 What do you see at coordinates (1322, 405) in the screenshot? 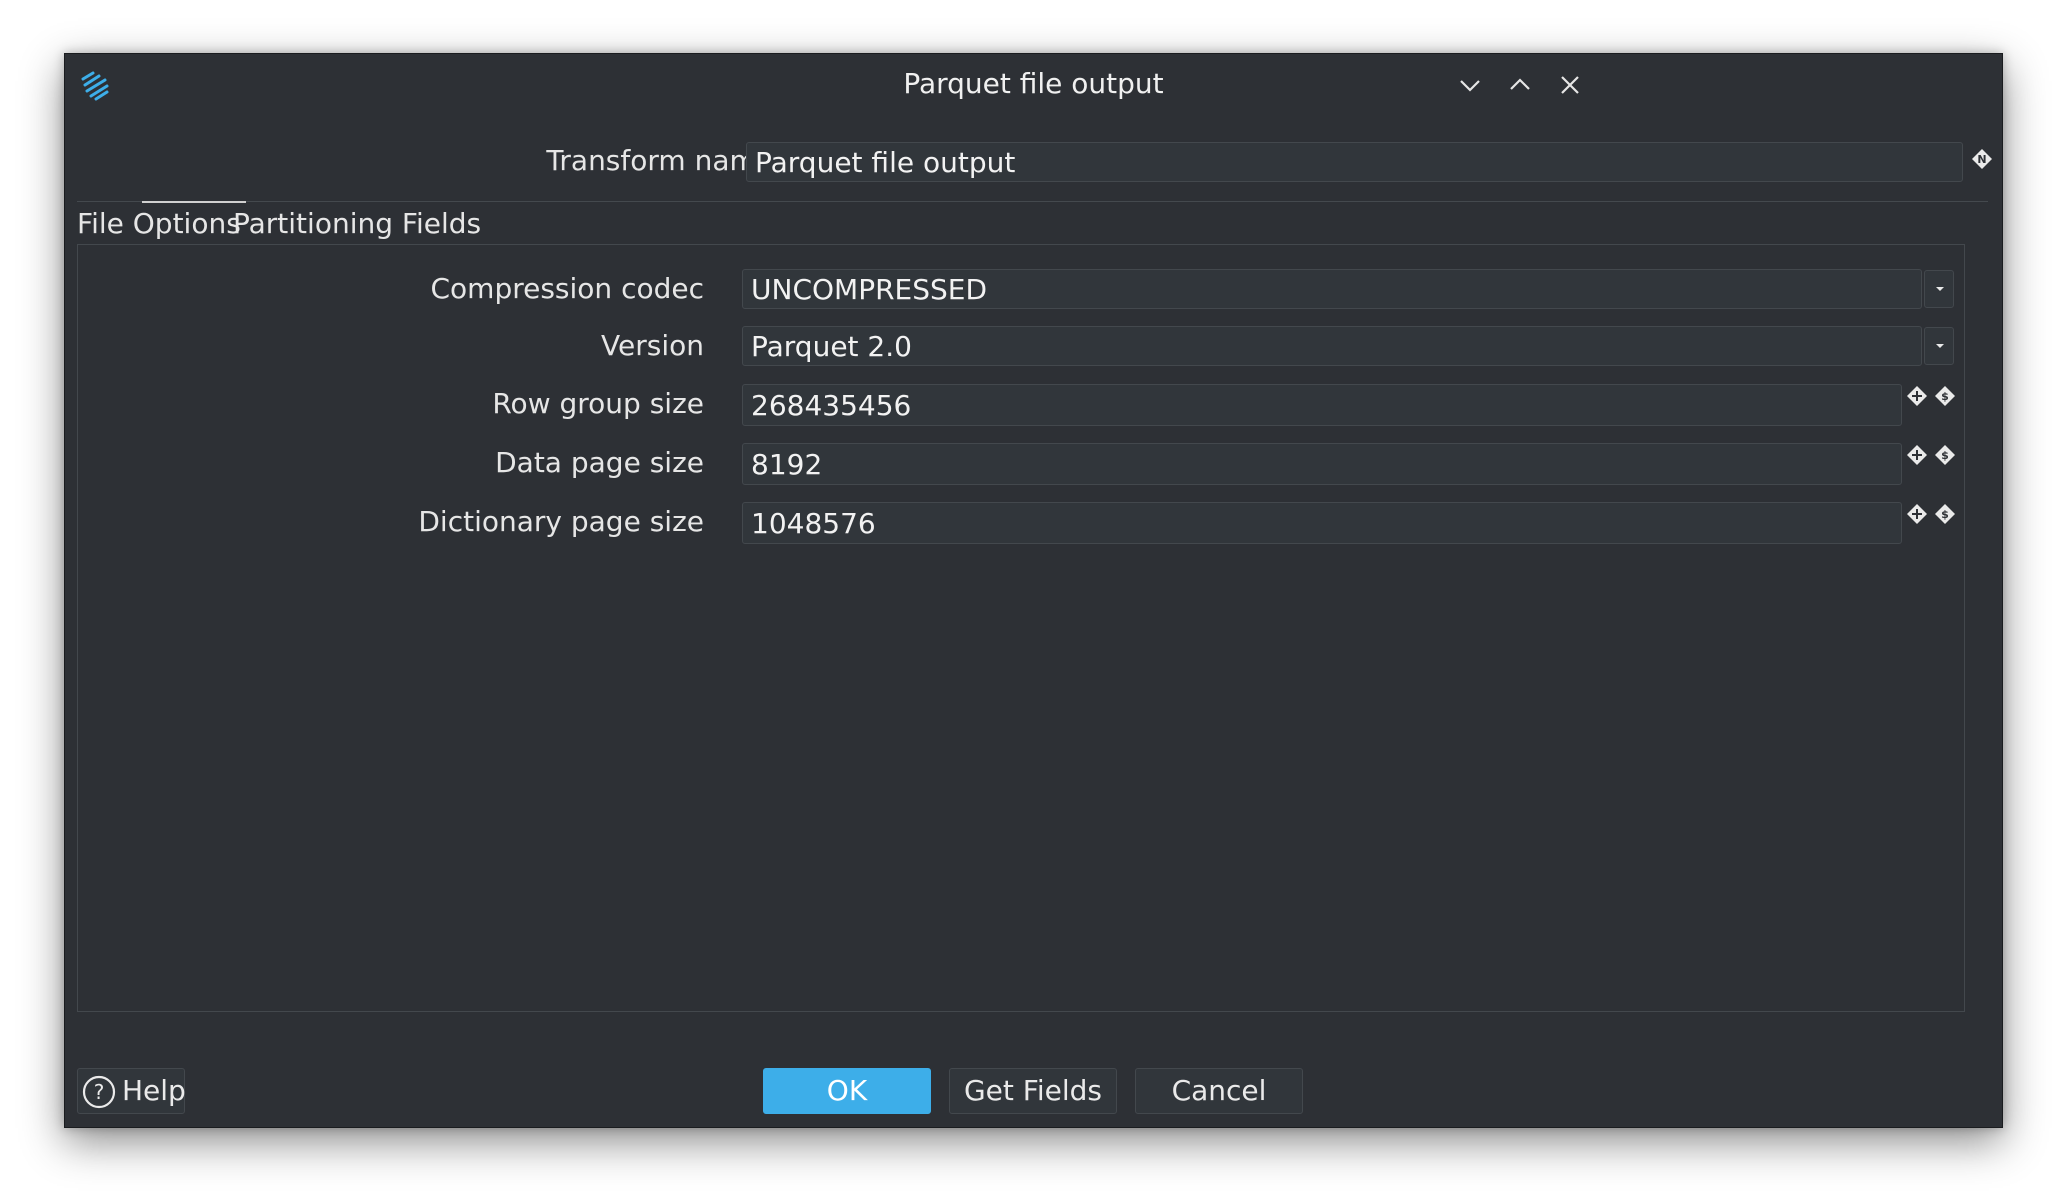
I see `row-group-size-input` at bounding box center [1322, 405].